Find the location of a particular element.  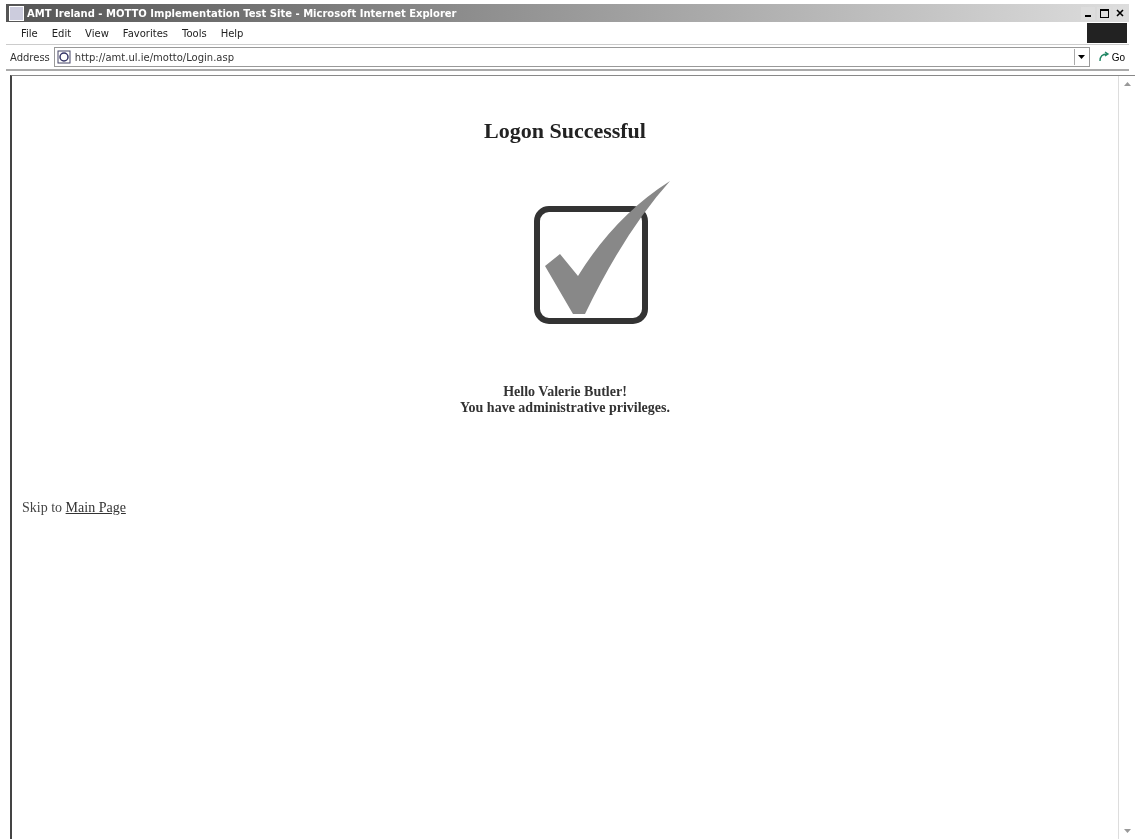

greeting-text: Hello Valerie Butler! is located at coordinates (565, 392).